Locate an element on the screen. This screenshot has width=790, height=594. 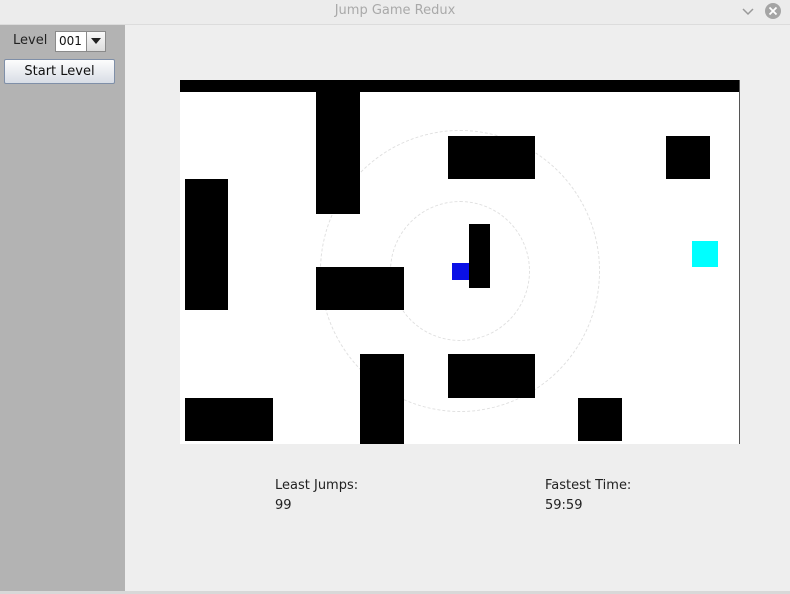
level-select: 001 is located at coordinates (80, 41).